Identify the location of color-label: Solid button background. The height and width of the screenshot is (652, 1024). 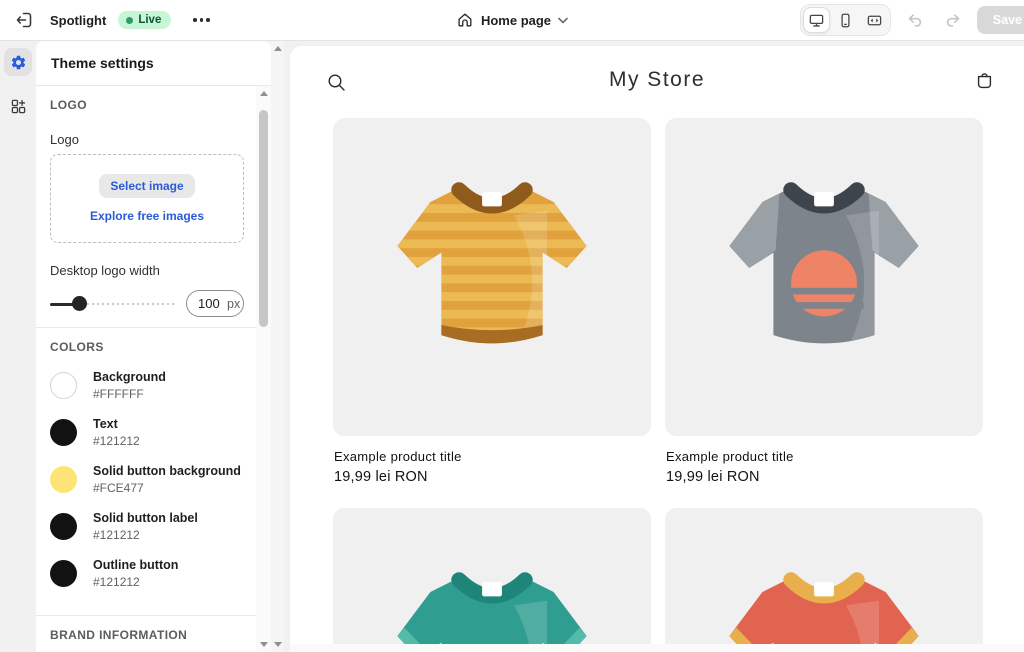
(167, 471).